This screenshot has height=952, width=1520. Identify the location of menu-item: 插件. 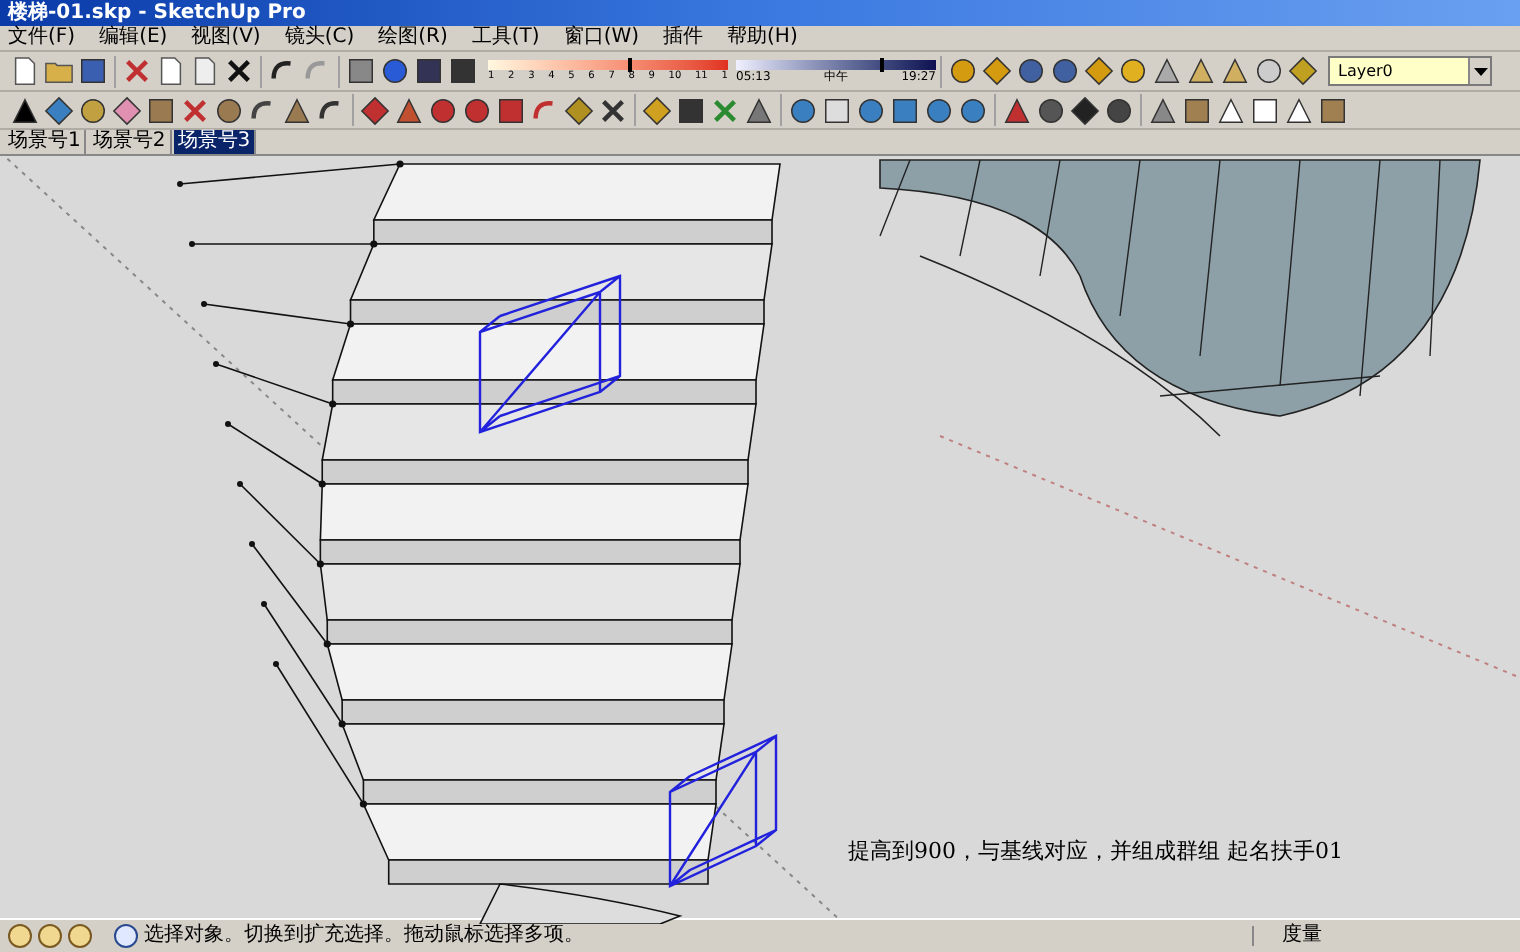
(683, 38).